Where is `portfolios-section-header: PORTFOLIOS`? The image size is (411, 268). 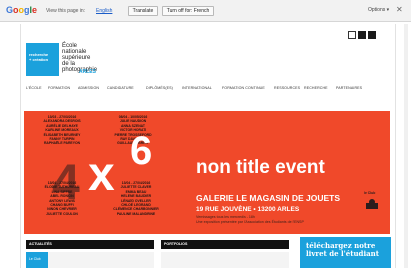
portfolios-section-header: PORTFOLIOS is located at coordinates (225, 244).